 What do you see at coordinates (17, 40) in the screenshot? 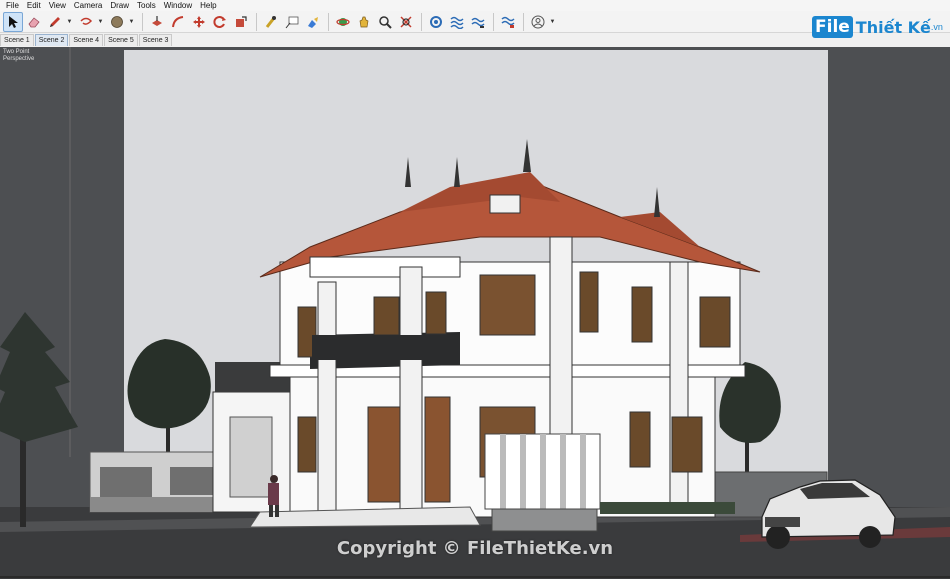
I see `tab-scene-1: Scene 1` at bounding box center [17, 40].